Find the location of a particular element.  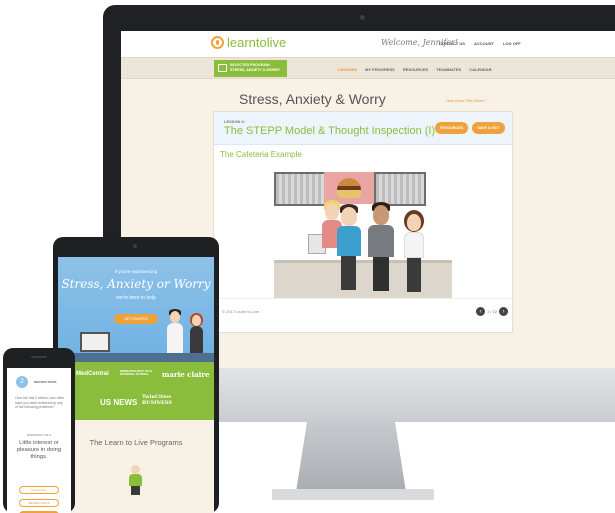

press-logo-business-journal: MINNEAPOLIS/ST. PAUL BUSINESS JOURNAL is located at coordinates (136, 373).